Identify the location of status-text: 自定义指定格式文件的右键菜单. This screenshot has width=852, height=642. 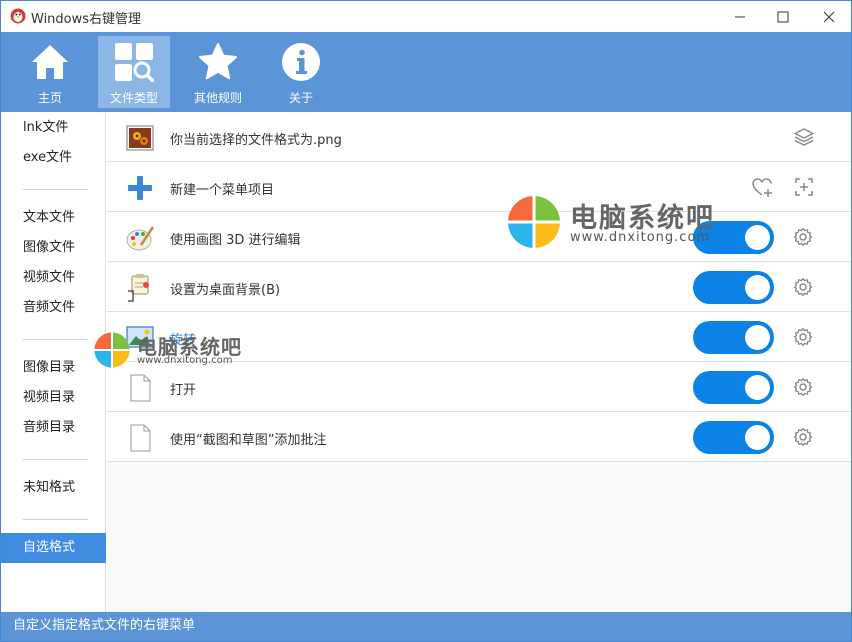
(104, 625).